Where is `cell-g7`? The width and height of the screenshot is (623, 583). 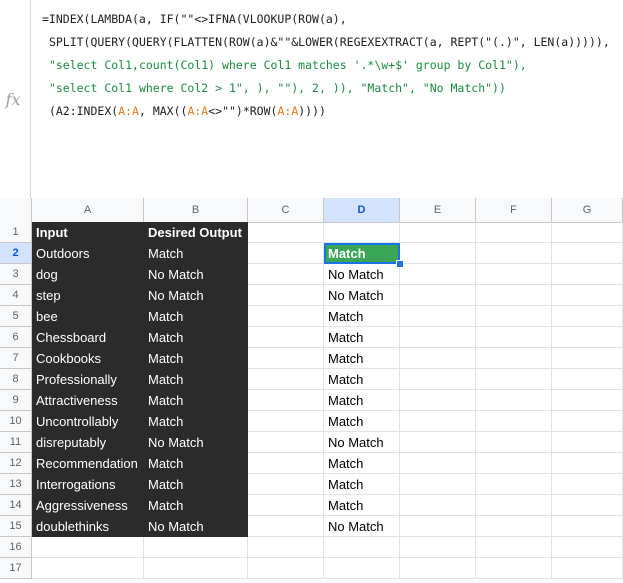
cell-g7 is located at coordinates (587, 358).